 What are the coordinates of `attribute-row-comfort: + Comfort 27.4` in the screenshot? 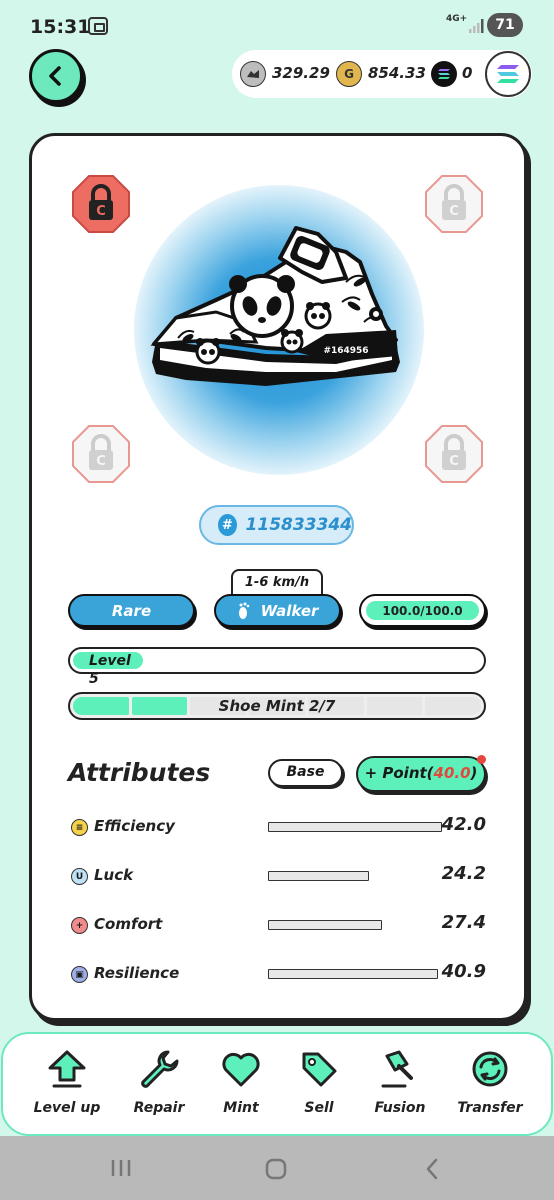 It's located at (277, 925).